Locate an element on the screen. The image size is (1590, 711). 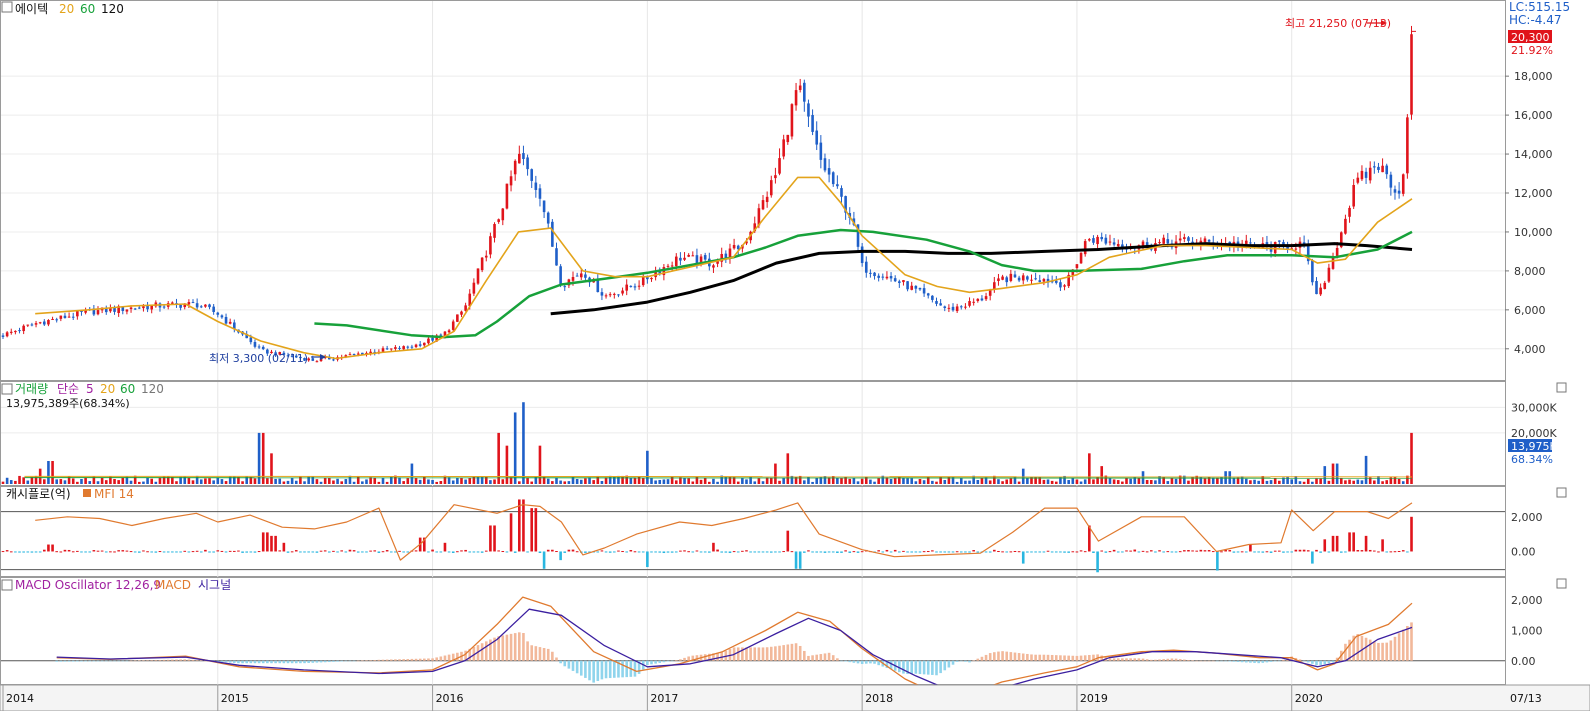
macd-pane-menu-icon is located at coordinates (1561, 583).